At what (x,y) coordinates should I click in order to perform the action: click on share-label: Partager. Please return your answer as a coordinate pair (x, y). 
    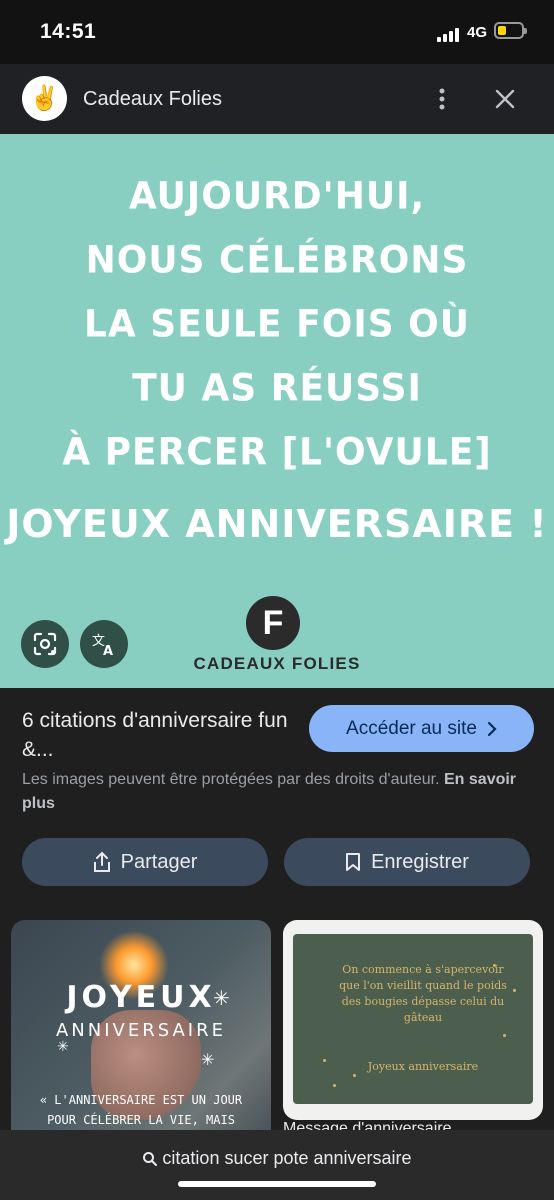
    Looking at the image, I should click on (159, 861).